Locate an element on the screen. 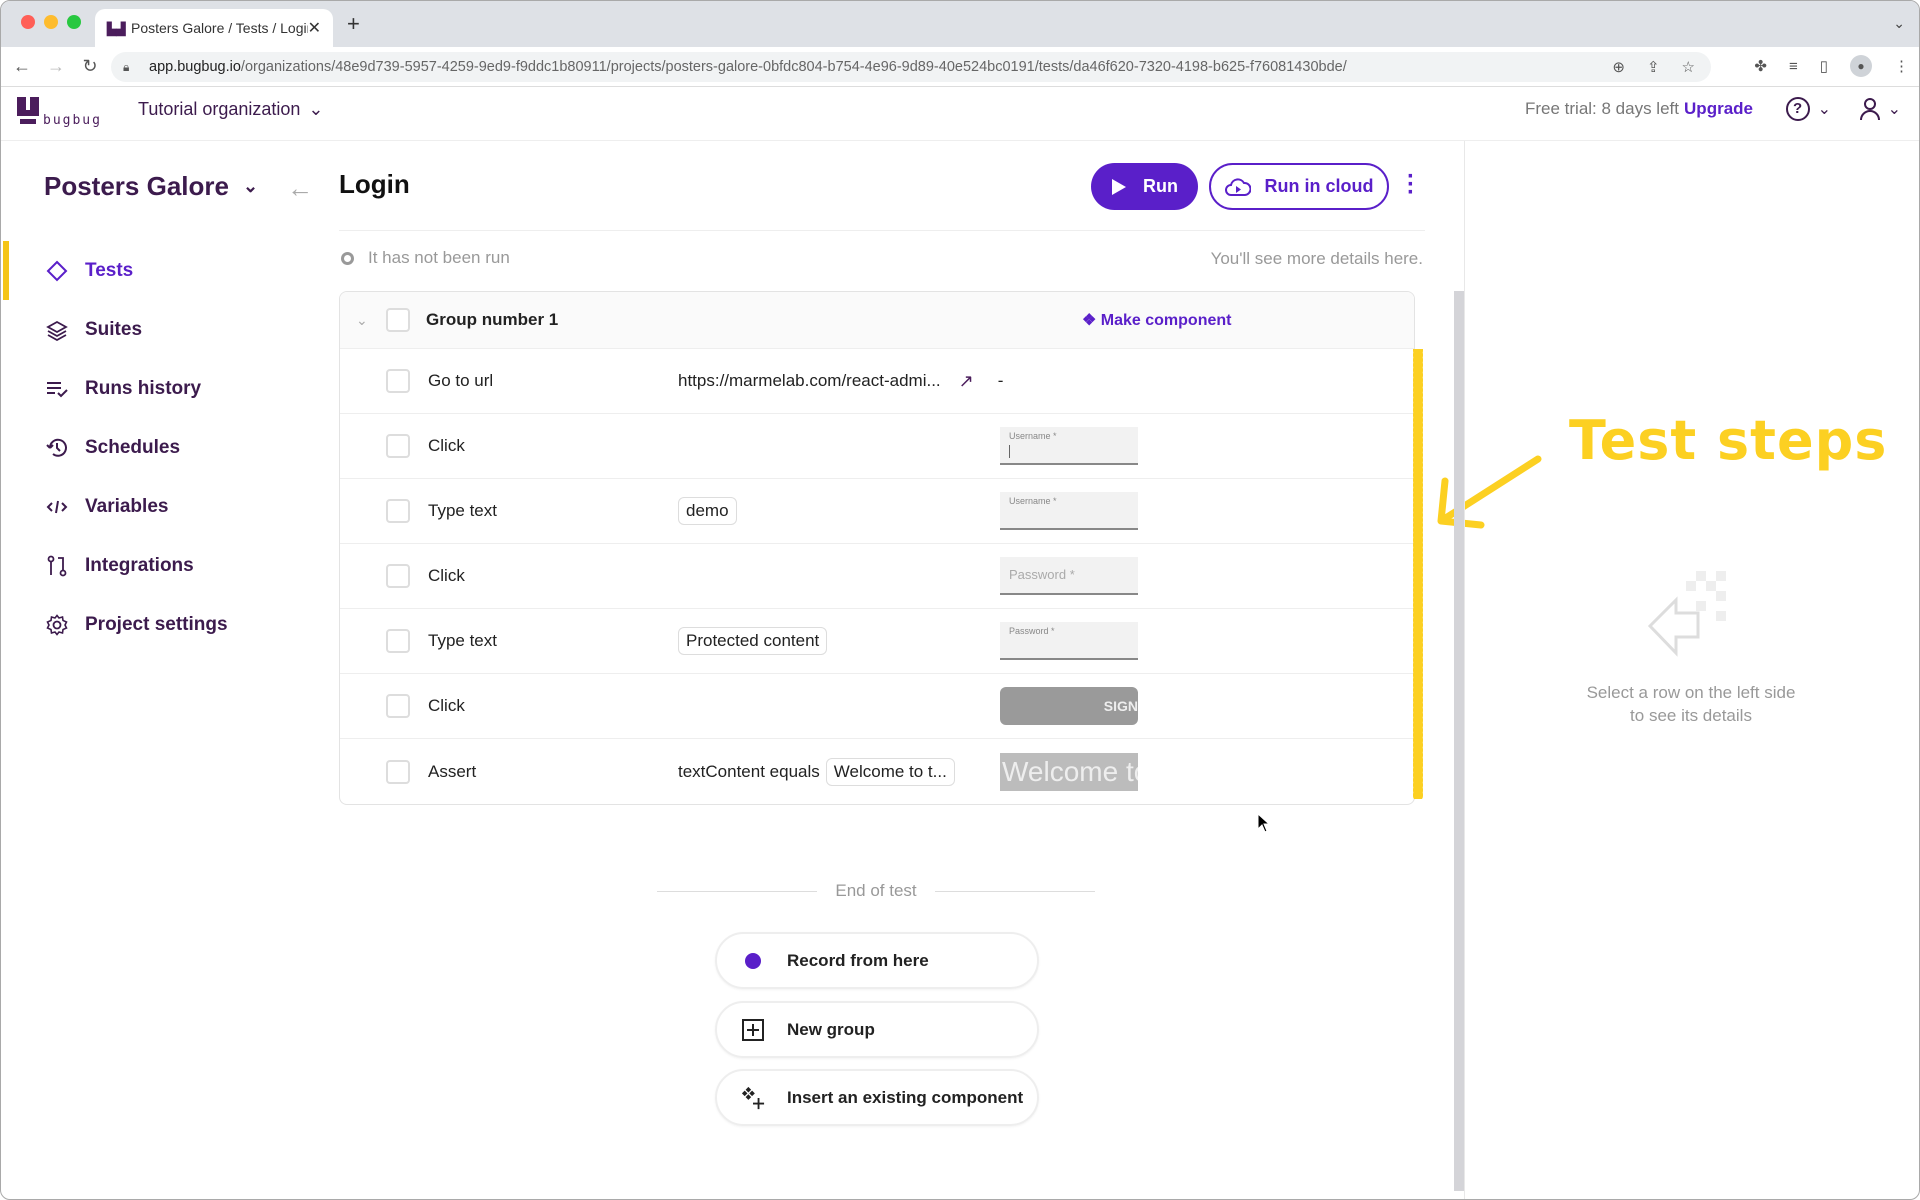  organization-name: Tutorial organization is located at coordinates (219, 109).